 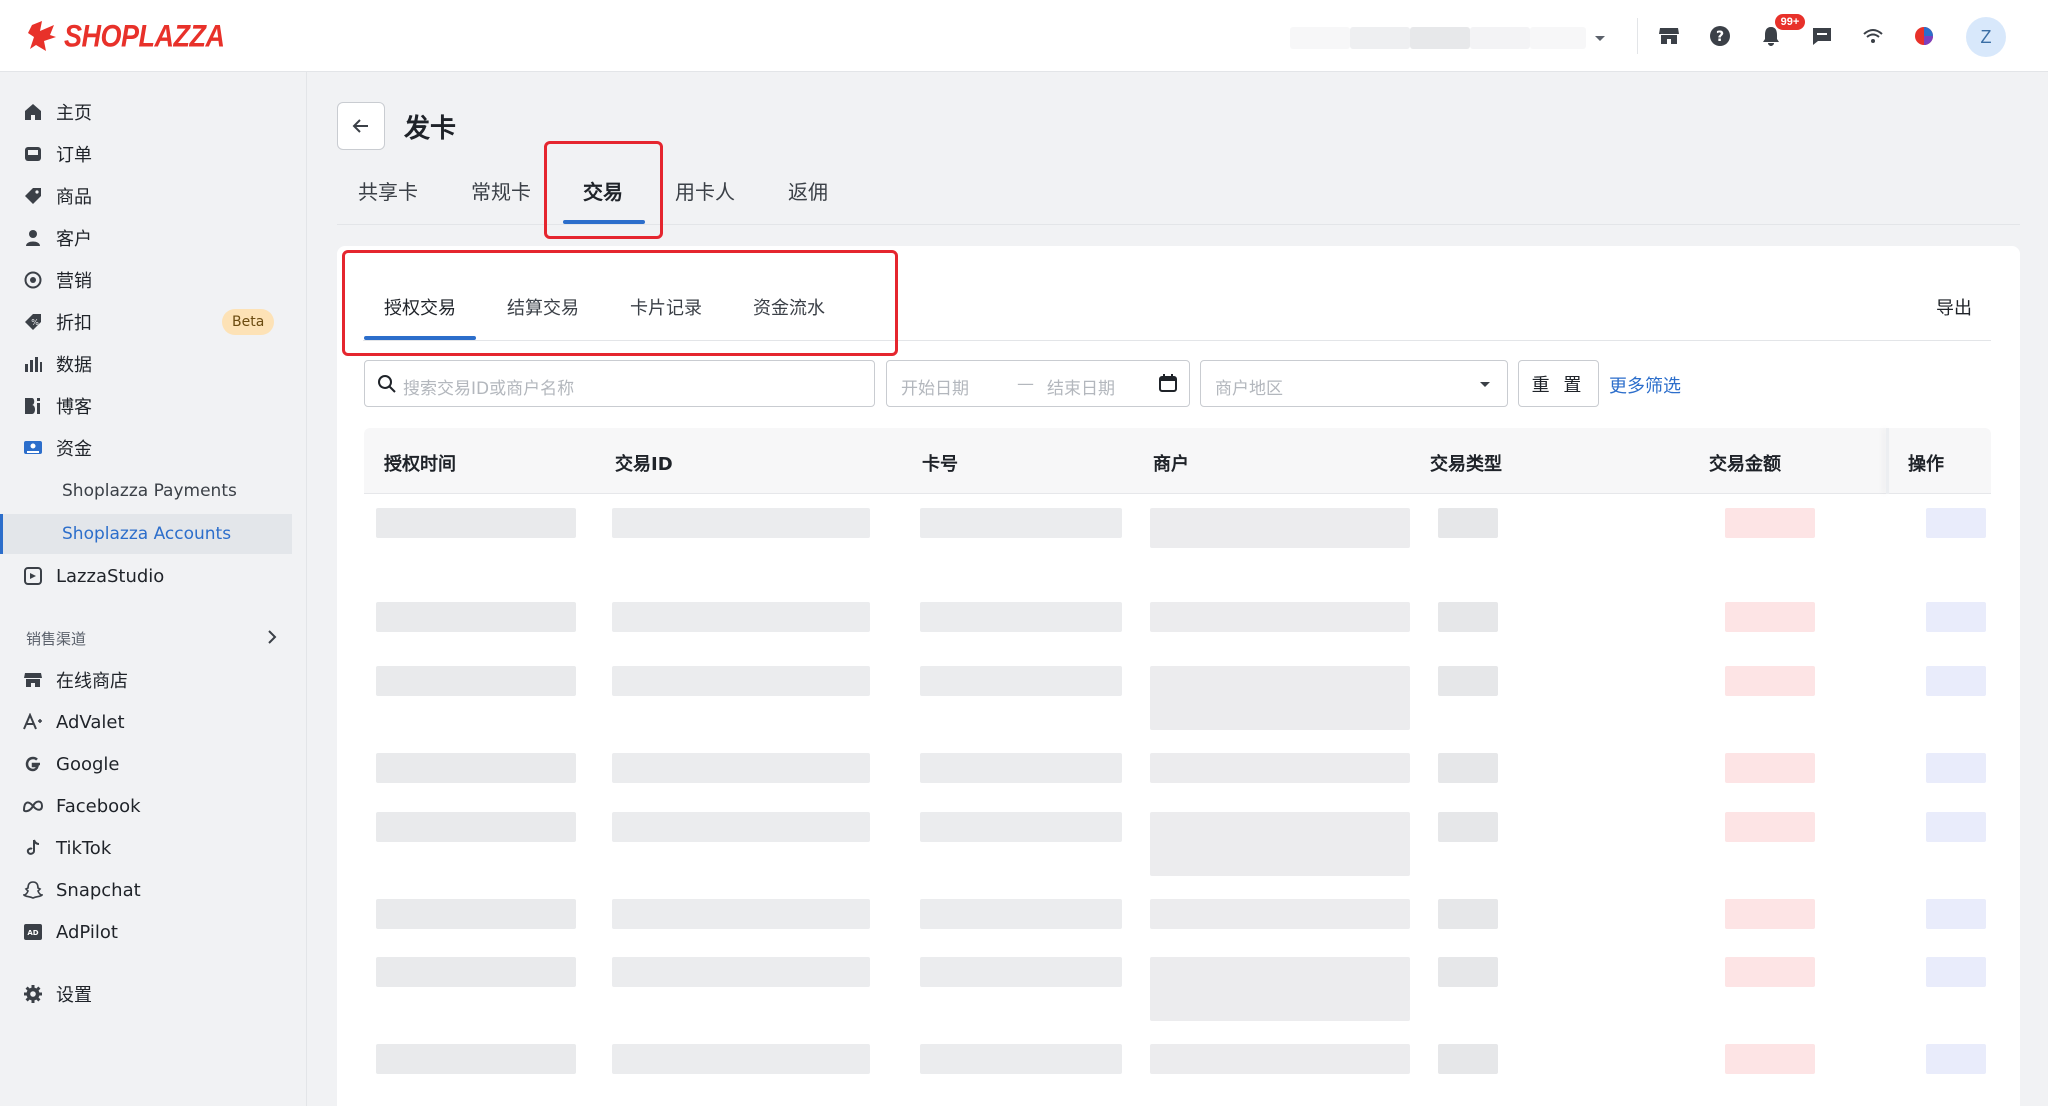 What do you see at coordinates (146, 154) in the screenshot?
I see `sidebar-item-orders: 订单` at bounding box center [146, 154].